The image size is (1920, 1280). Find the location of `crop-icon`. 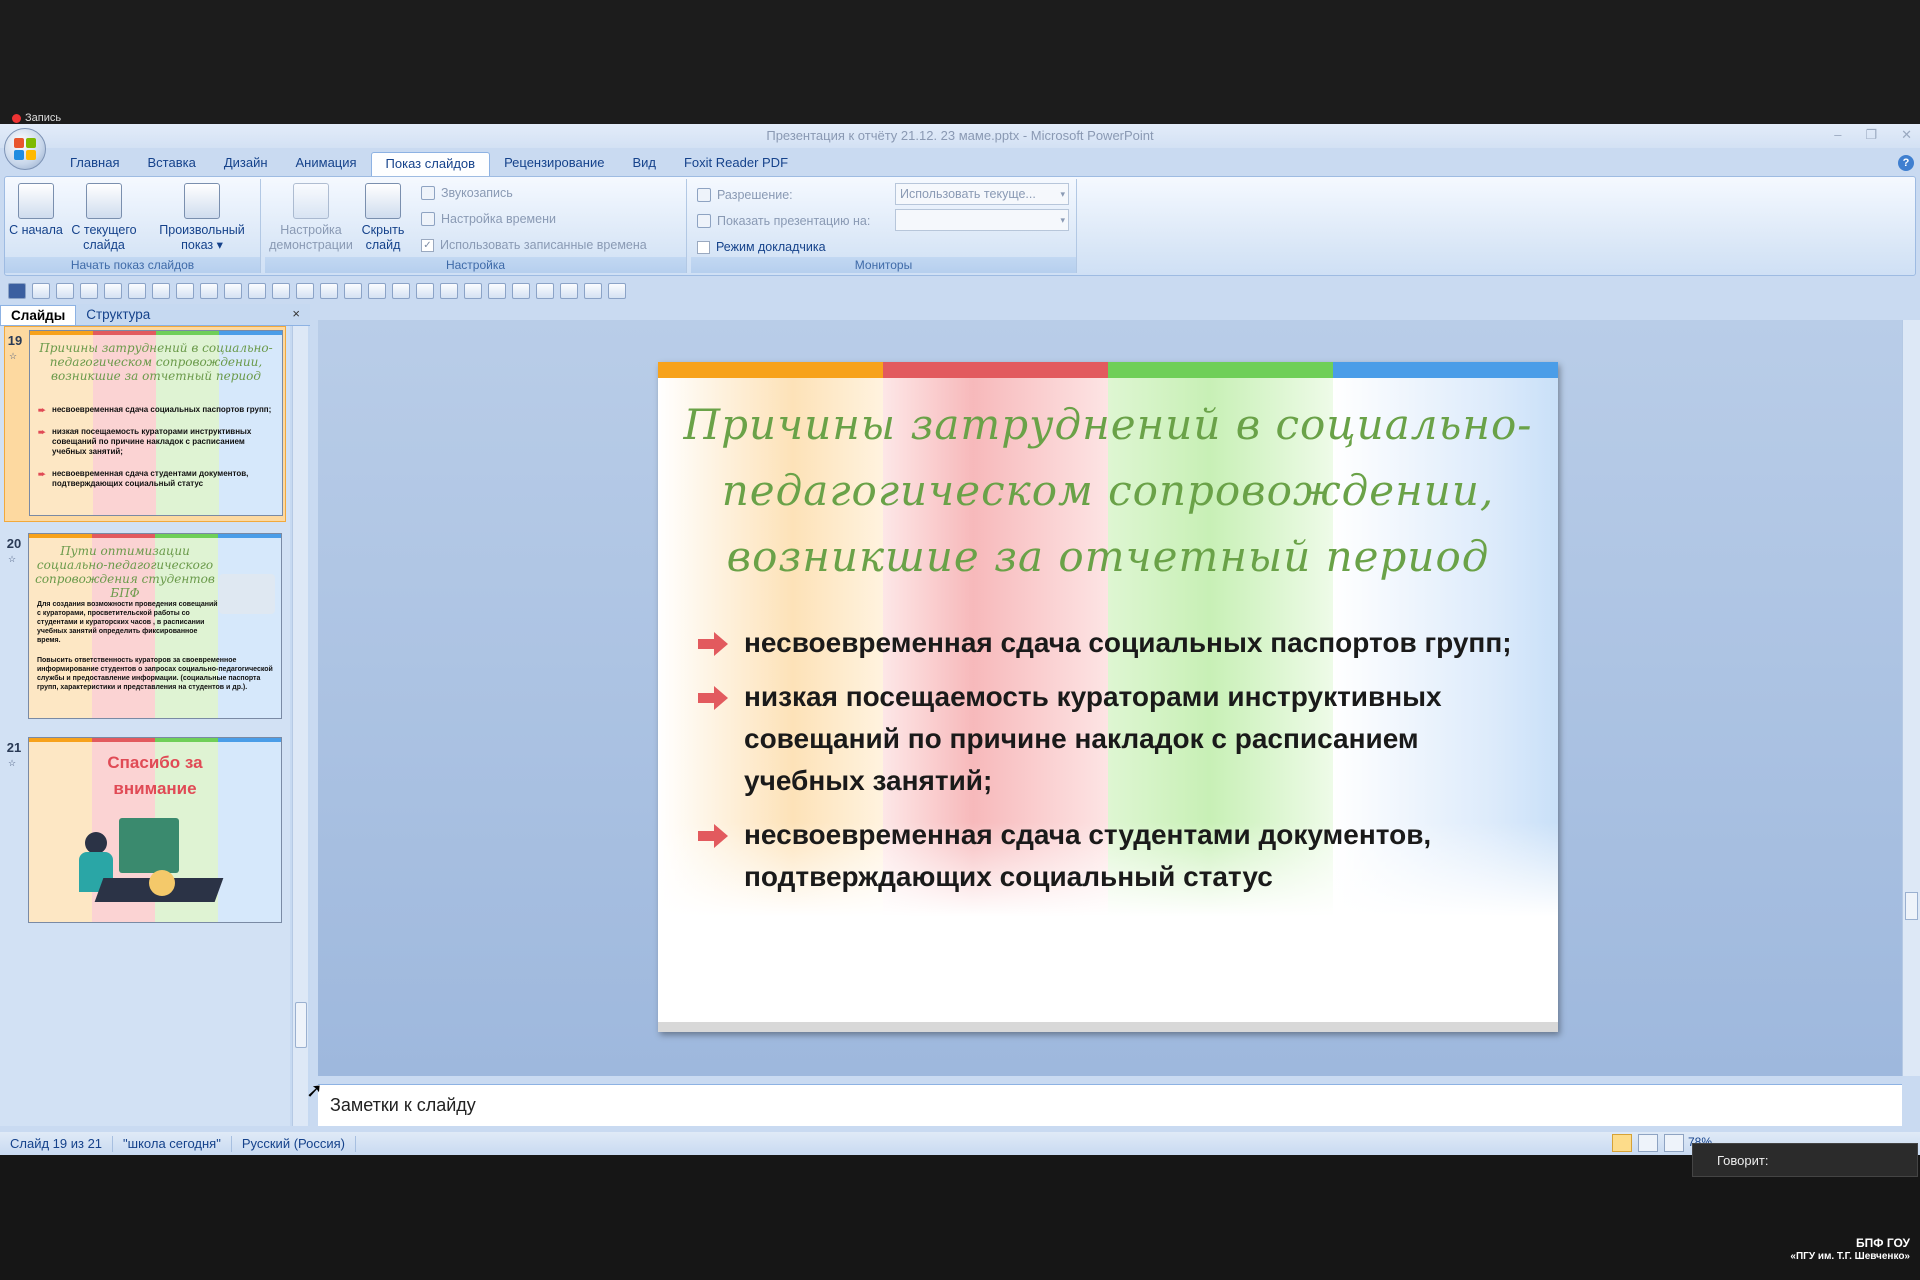

crop-icon is located at coordinates (185, 291).